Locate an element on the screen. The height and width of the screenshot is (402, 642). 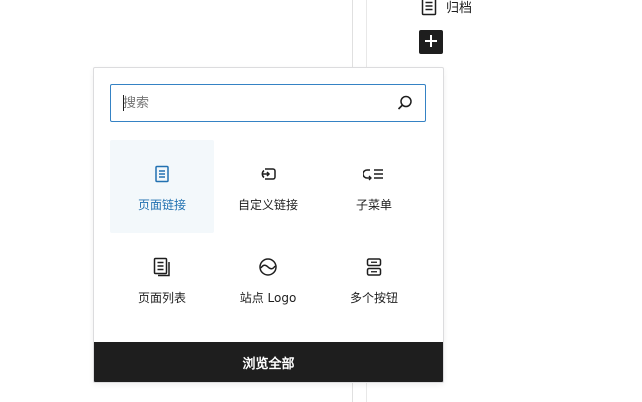
block-site-logo: 站点 Logo is located at coordinates (268, 279).